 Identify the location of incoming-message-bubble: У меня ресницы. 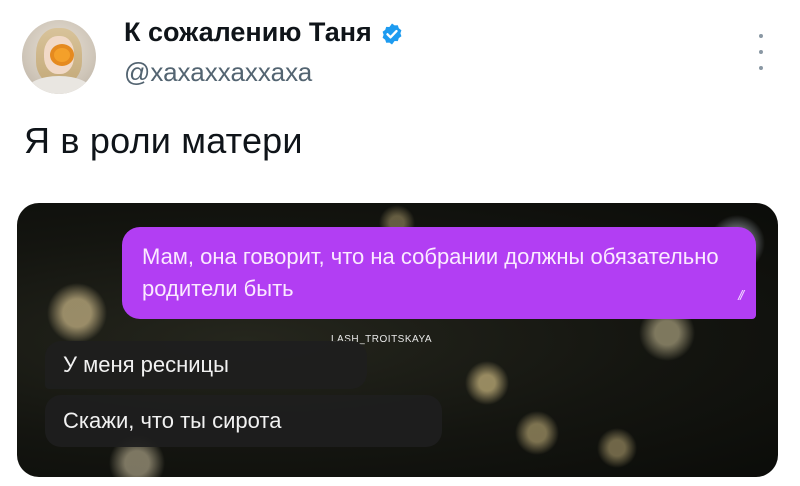
(206, 365).